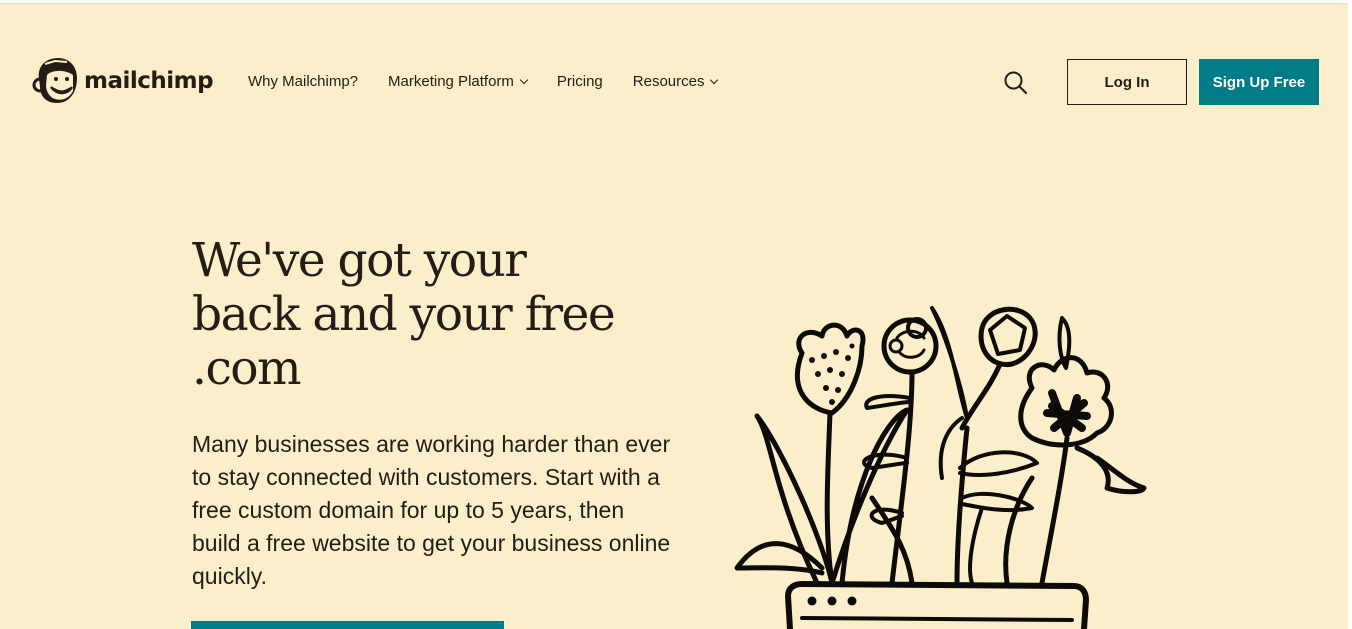  What do you see at coordinates (668, 81) in the screenshot?
I see `nav-item-label: Resources` at bounding box center [668, 81].